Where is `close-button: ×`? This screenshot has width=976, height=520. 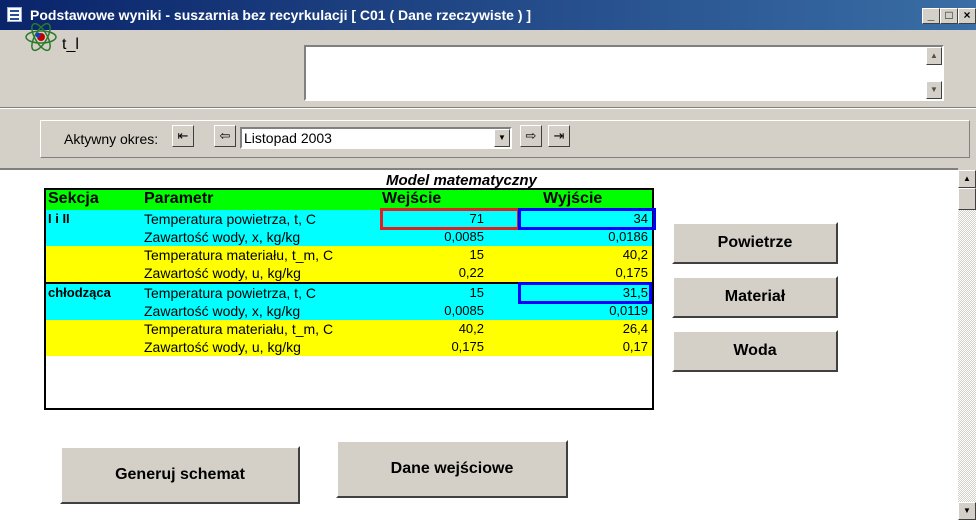 close-button: × is located at coordinates (967, 16).